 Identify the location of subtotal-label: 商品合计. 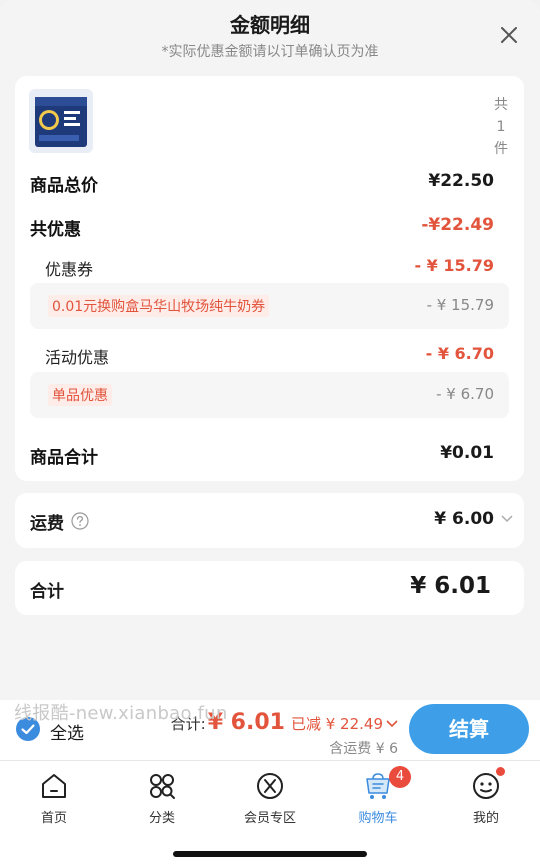
(64, 458).